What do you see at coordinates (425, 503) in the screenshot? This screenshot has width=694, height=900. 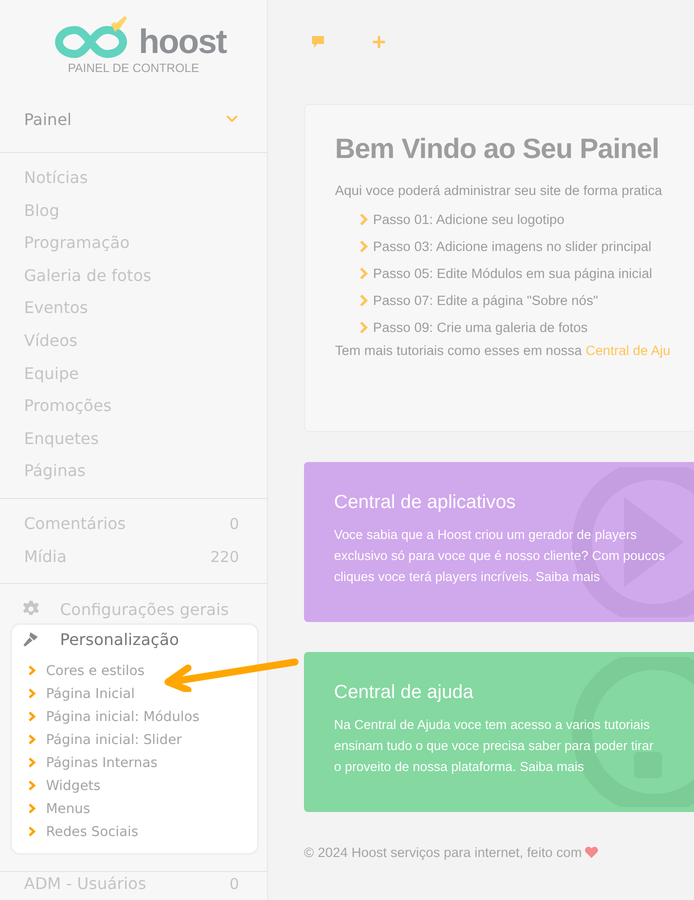 I see `card-title: Central de aplicativos` at bounding box center [425, 503].